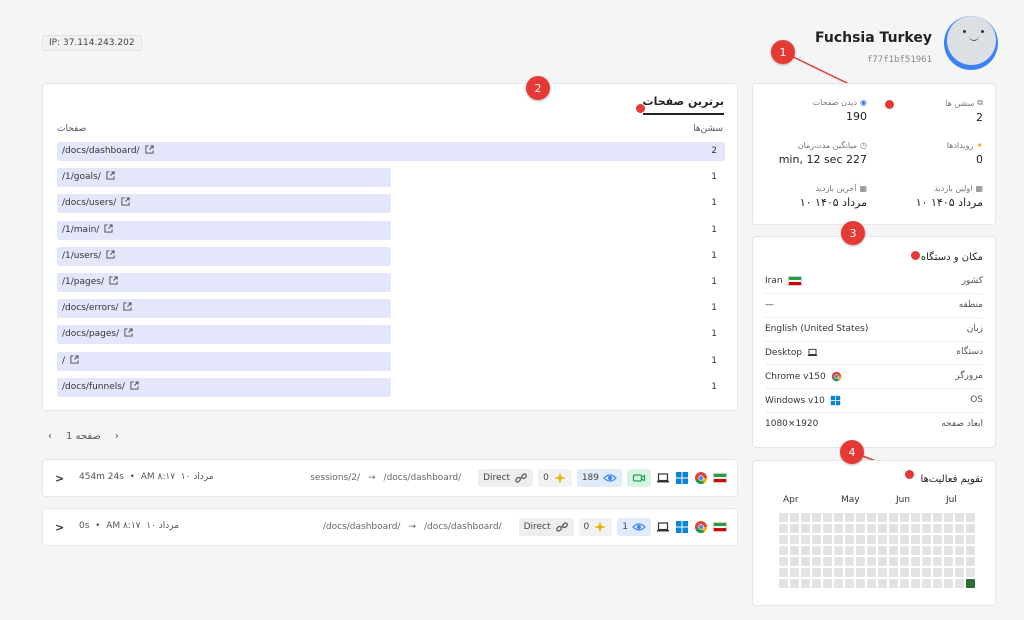  Describe the element at coordinates (391, 361) in the screenshot. I see `page-row: /` at that location.